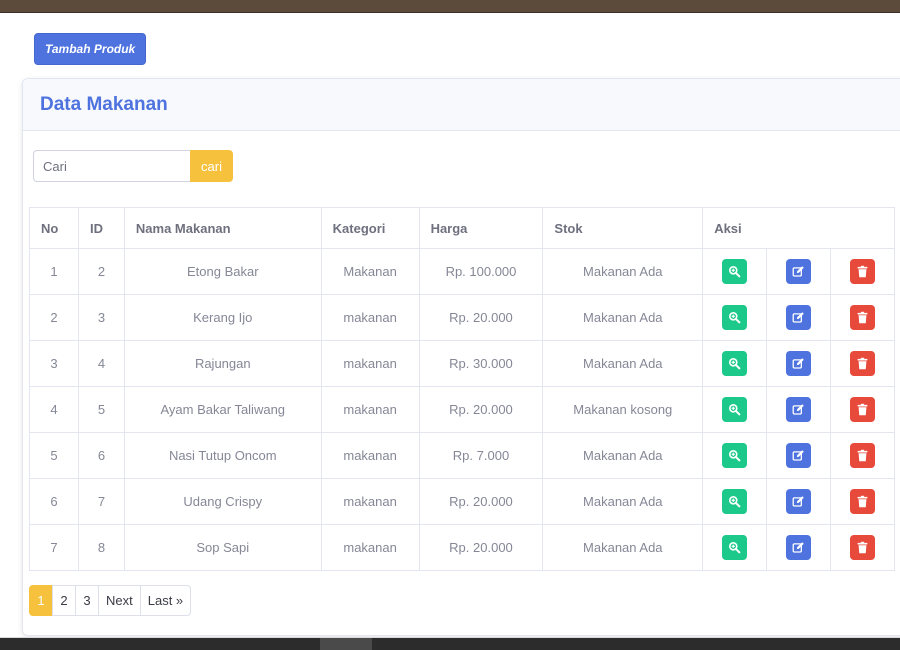 The height and width of the screenshot is (650, 900). I want to click on cell-no: 1, so click(54, 271).